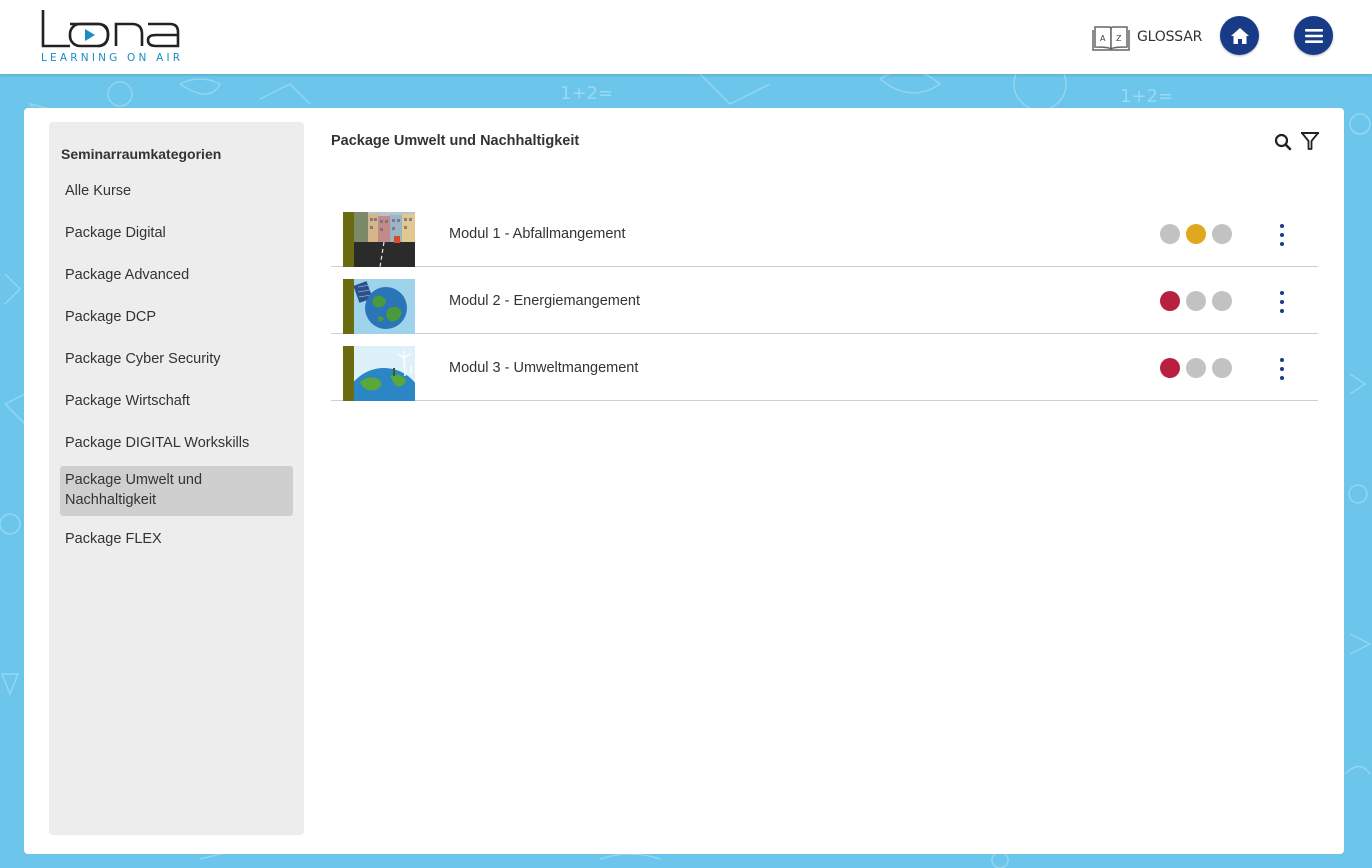  What do you see at coordinates (1283, 142) in the screenshot?
I see `search-icon` at bounding box center [1283, 142].